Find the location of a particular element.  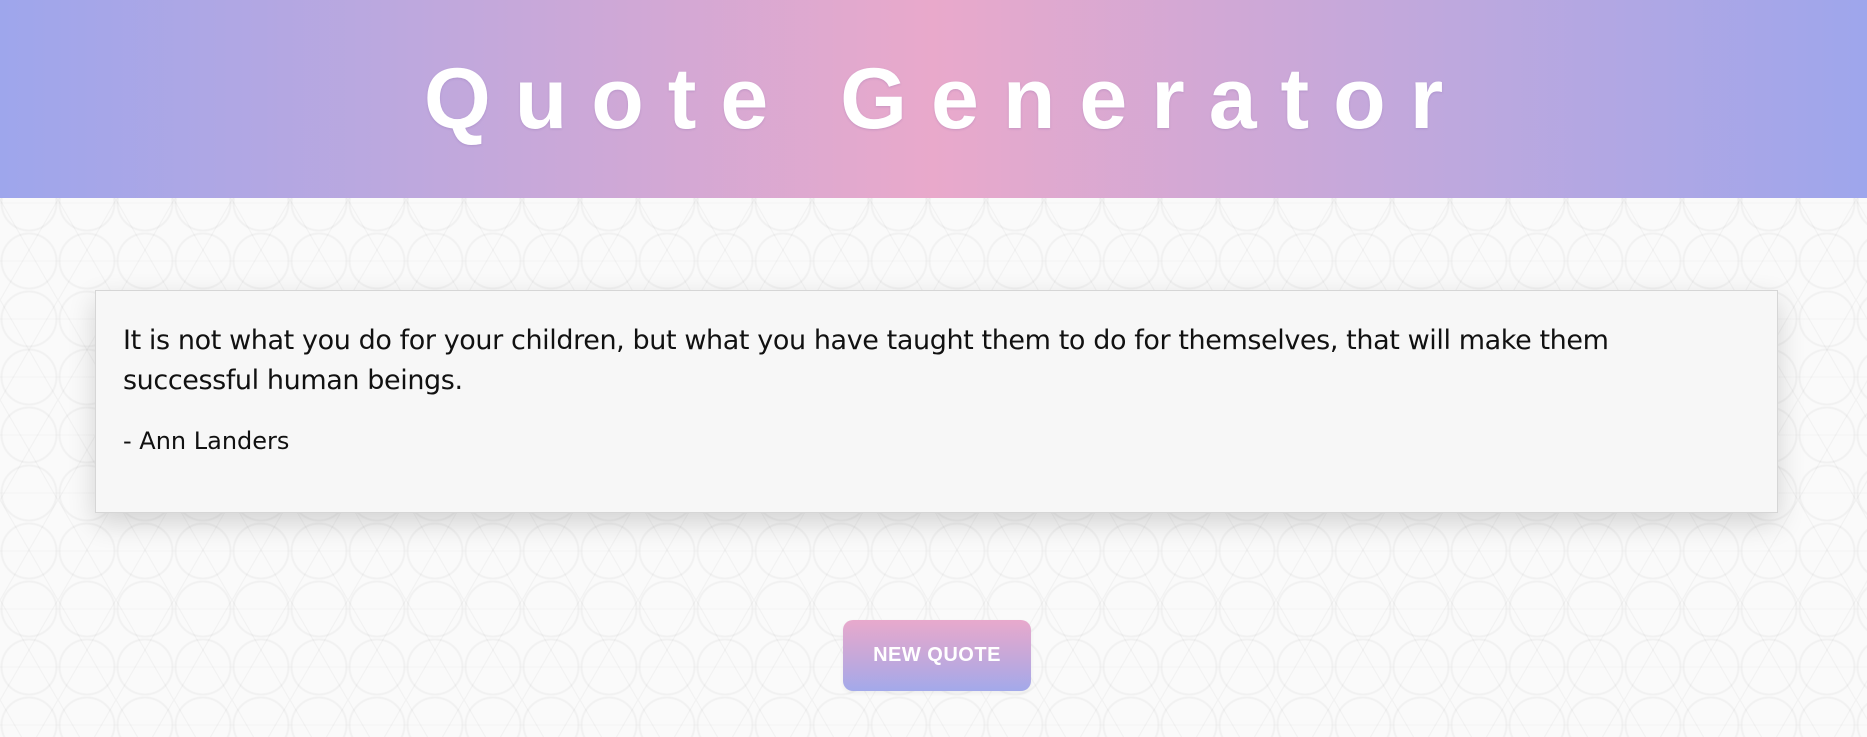

quote-author: - Ann Landers is located at coordinates (206, 441).